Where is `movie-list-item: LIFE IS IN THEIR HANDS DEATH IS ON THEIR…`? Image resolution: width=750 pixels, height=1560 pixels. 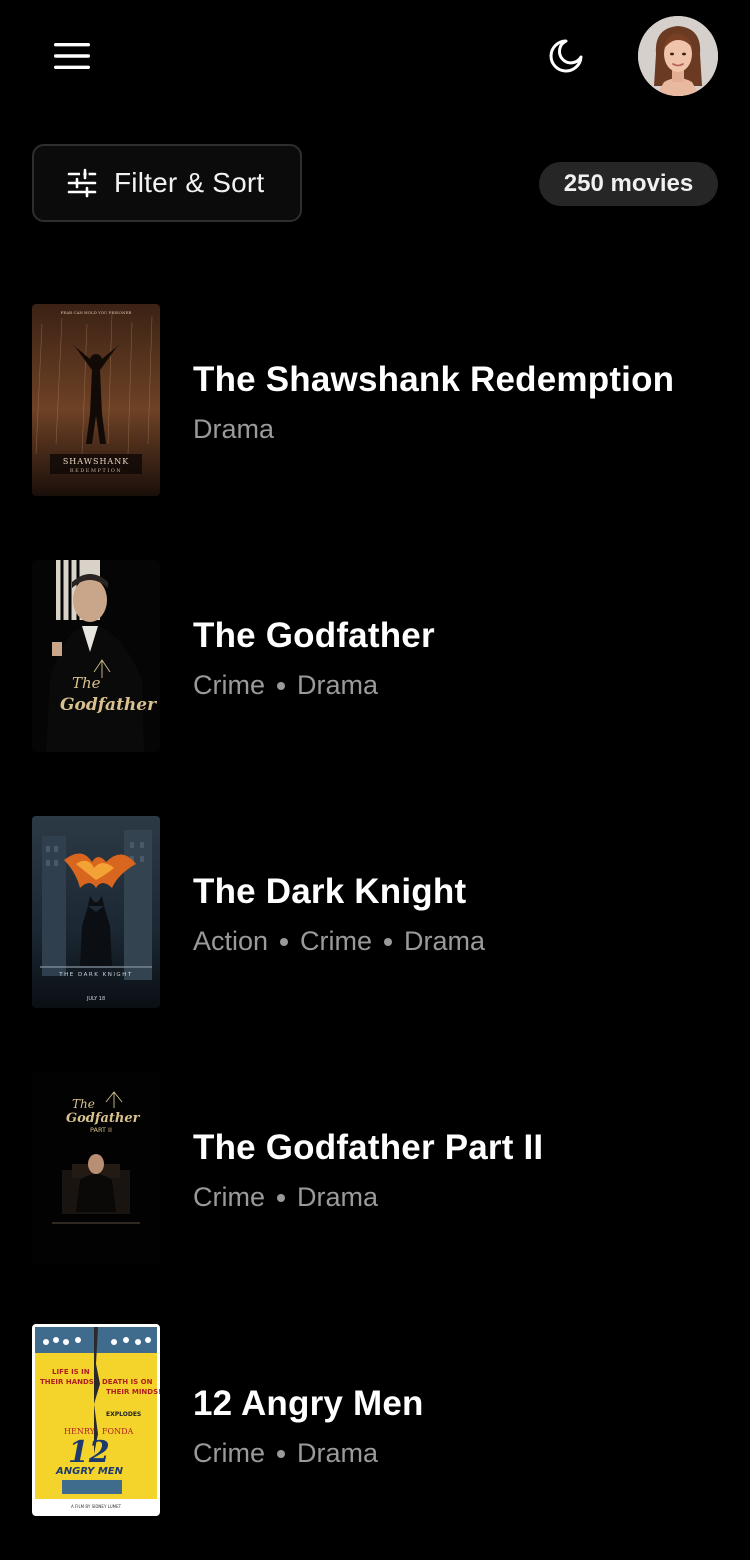
movie-list-item: LIFE IS IN THEIR HANDS DEATH IS ON THEIR… is located at coordinates (377, 1420).